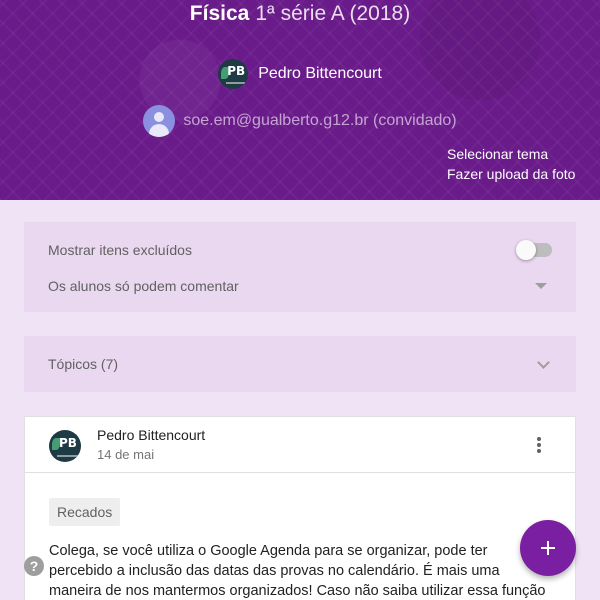 This screenshot has width=600, height=600. I want to click on guest-row: soe.em@gualberto.g12.br (convidado), so click(300, 121).